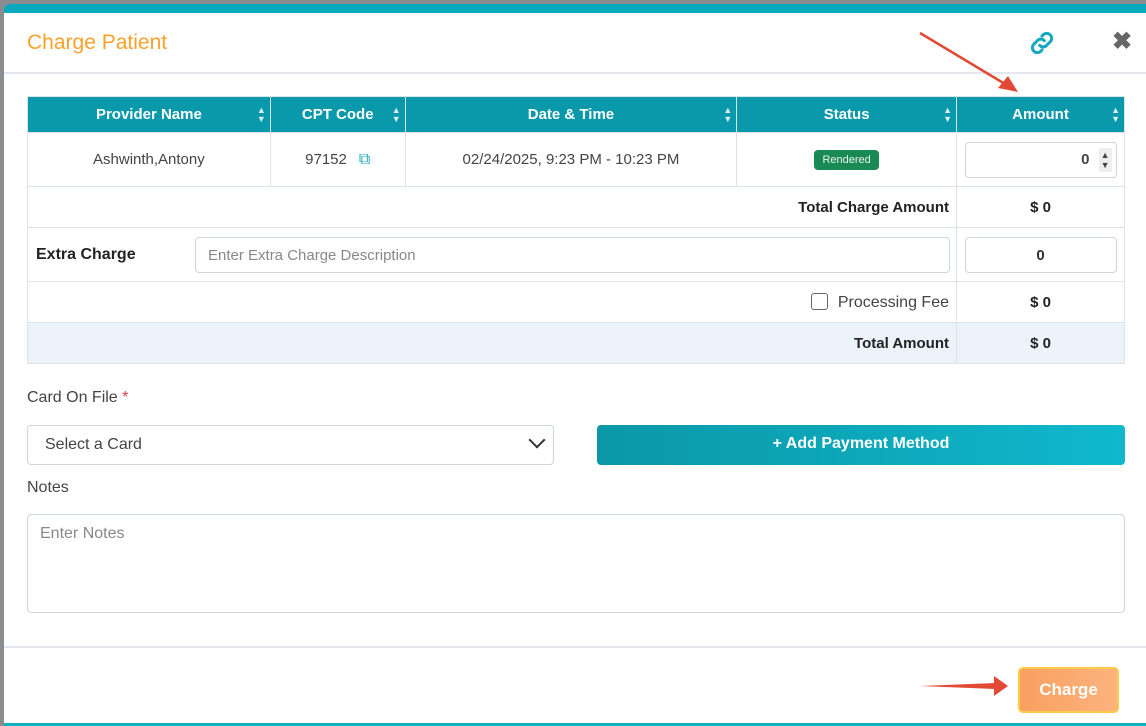  What do you see at coordinates (1068, 690) in the screenshot?
I see `charge-button: Charge` at bounding box center [1068, 690].